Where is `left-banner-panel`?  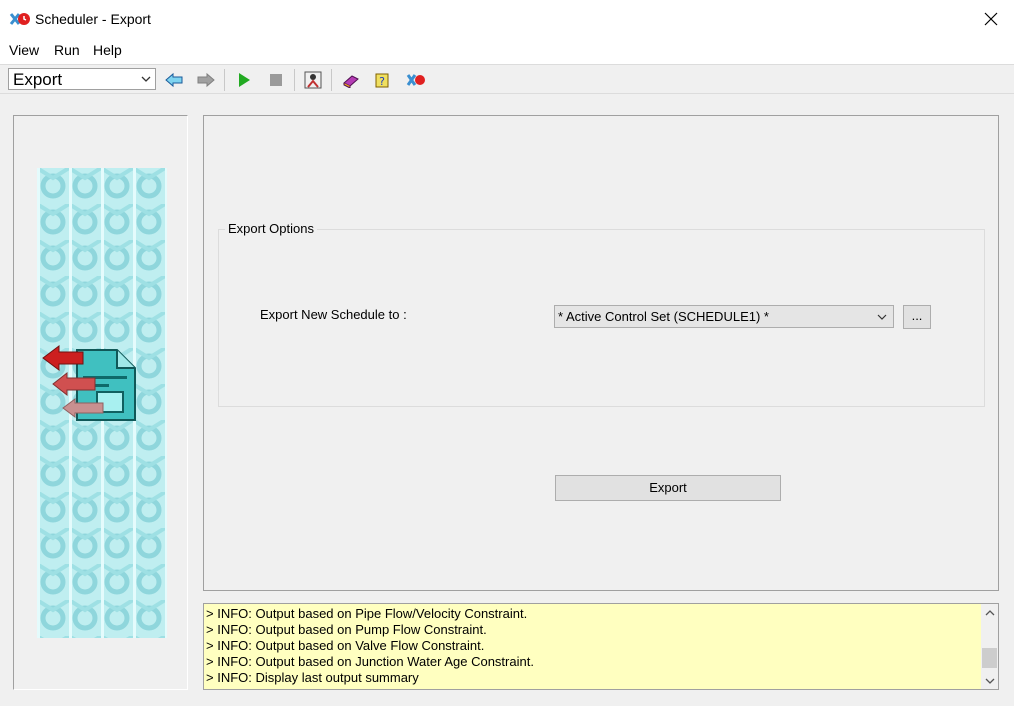 left-banner-panel is located at coordinates (100, 402).